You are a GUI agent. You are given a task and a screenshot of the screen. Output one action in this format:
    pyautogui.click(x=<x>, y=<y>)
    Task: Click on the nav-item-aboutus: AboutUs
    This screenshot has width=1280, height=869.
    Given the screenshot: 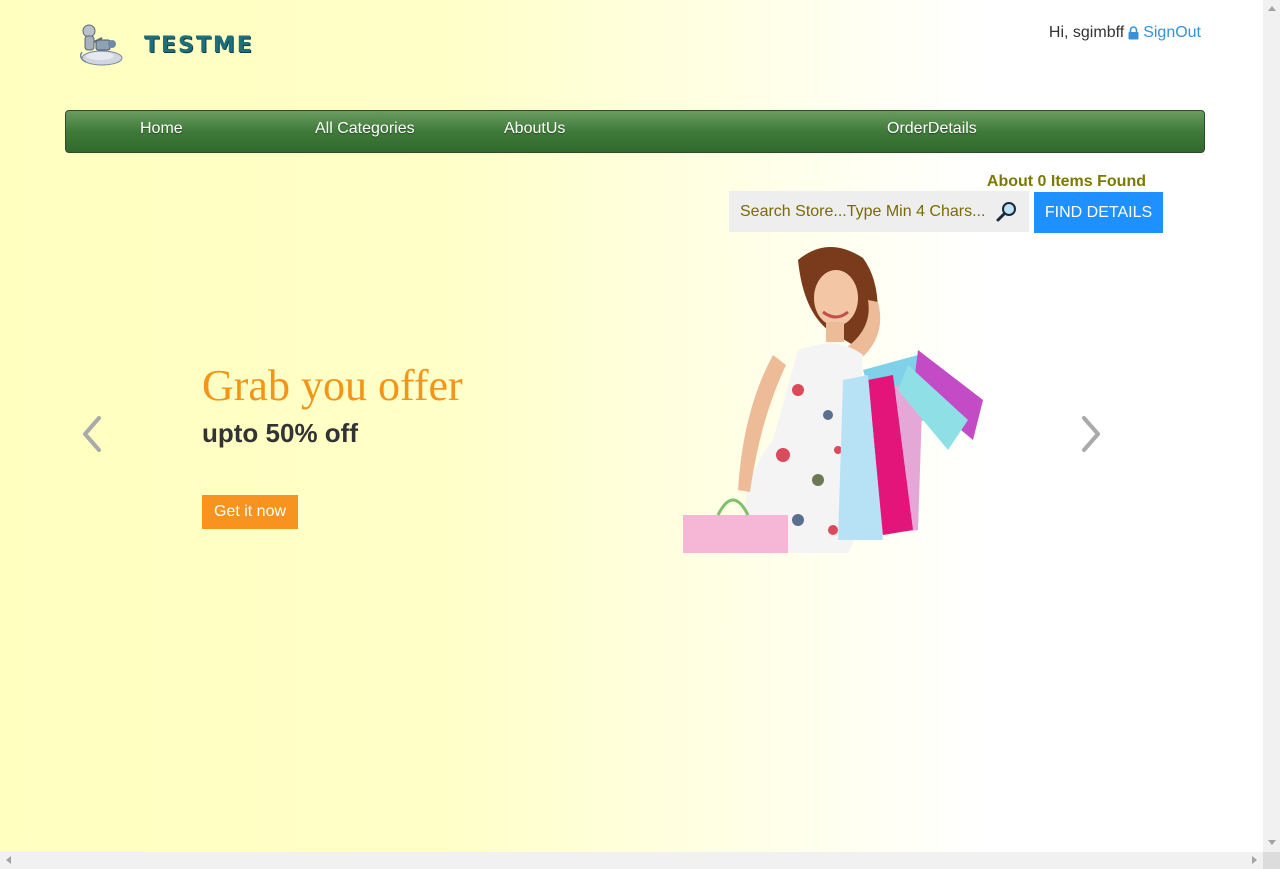 What is the action you would take?
    pyautogui.click(x=534, y=129)
    